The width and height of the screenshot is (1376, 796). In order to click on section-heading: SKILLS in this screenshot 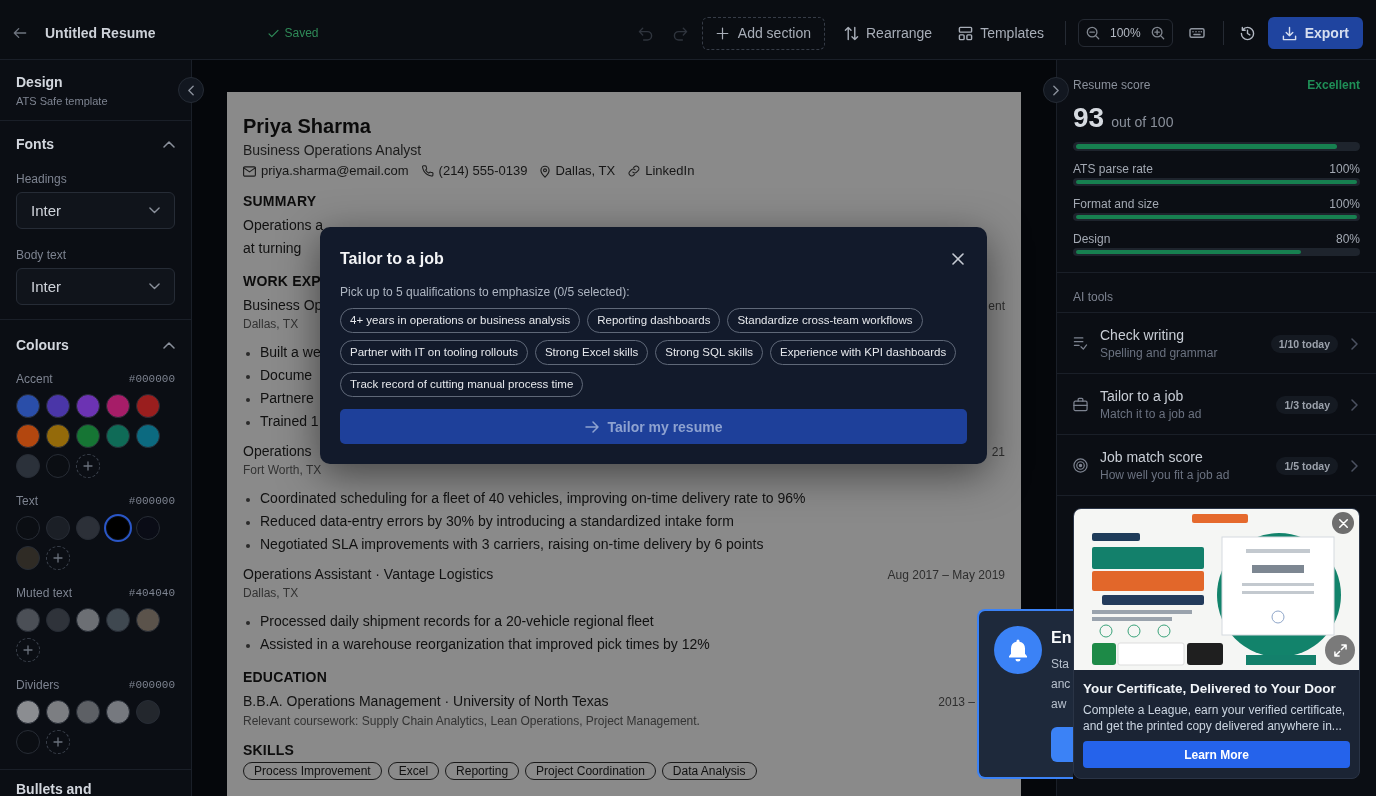, I will do `click(268, 750)`.